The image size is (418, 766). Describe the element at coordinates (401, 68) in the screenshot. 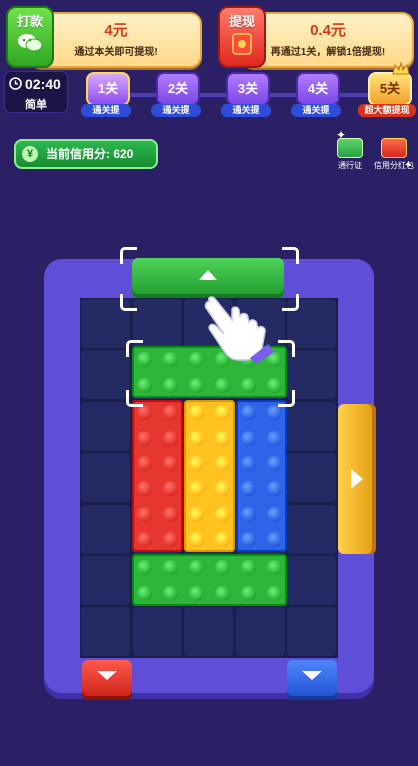

I see `crown-icon` at that location.